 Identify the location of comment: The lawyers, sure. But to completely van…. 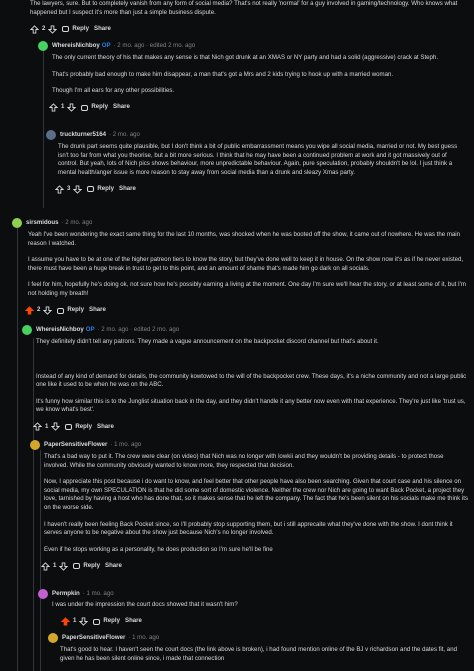
(249, 17).